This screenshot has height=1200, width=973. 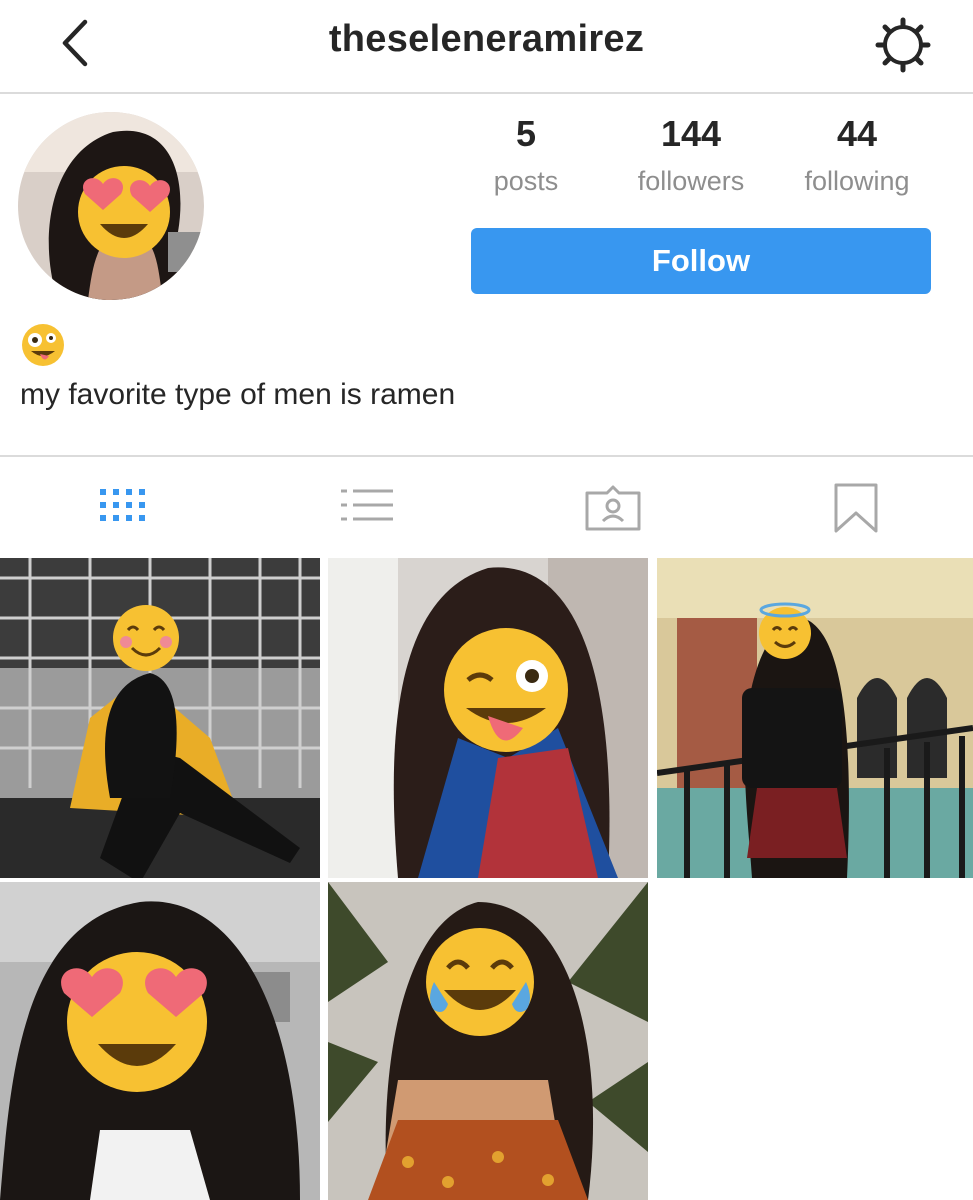 What do you see at coordinates (701, 261) in the screenshot?
I see `follow-button: Follow` at bounding box center [701, 261].